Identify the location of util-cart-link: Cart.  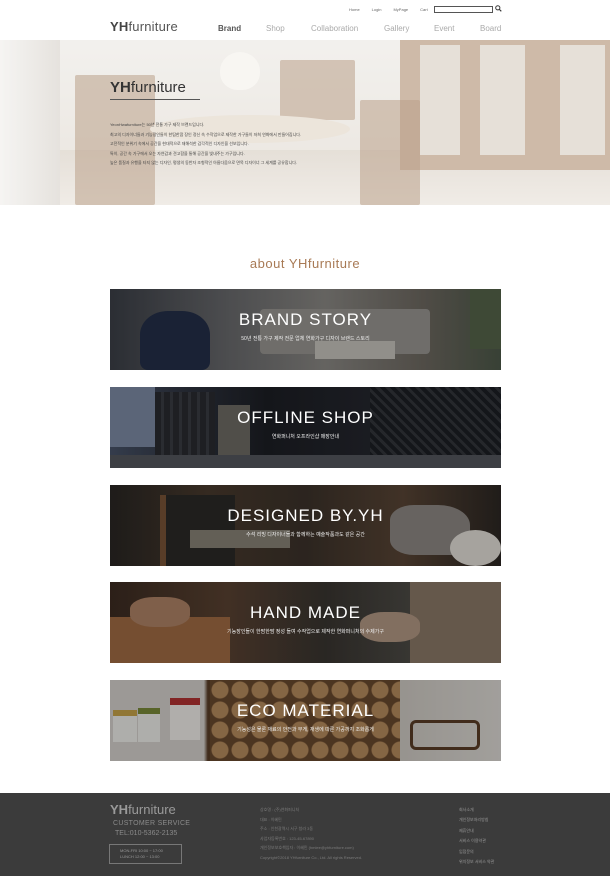
(424, 9).